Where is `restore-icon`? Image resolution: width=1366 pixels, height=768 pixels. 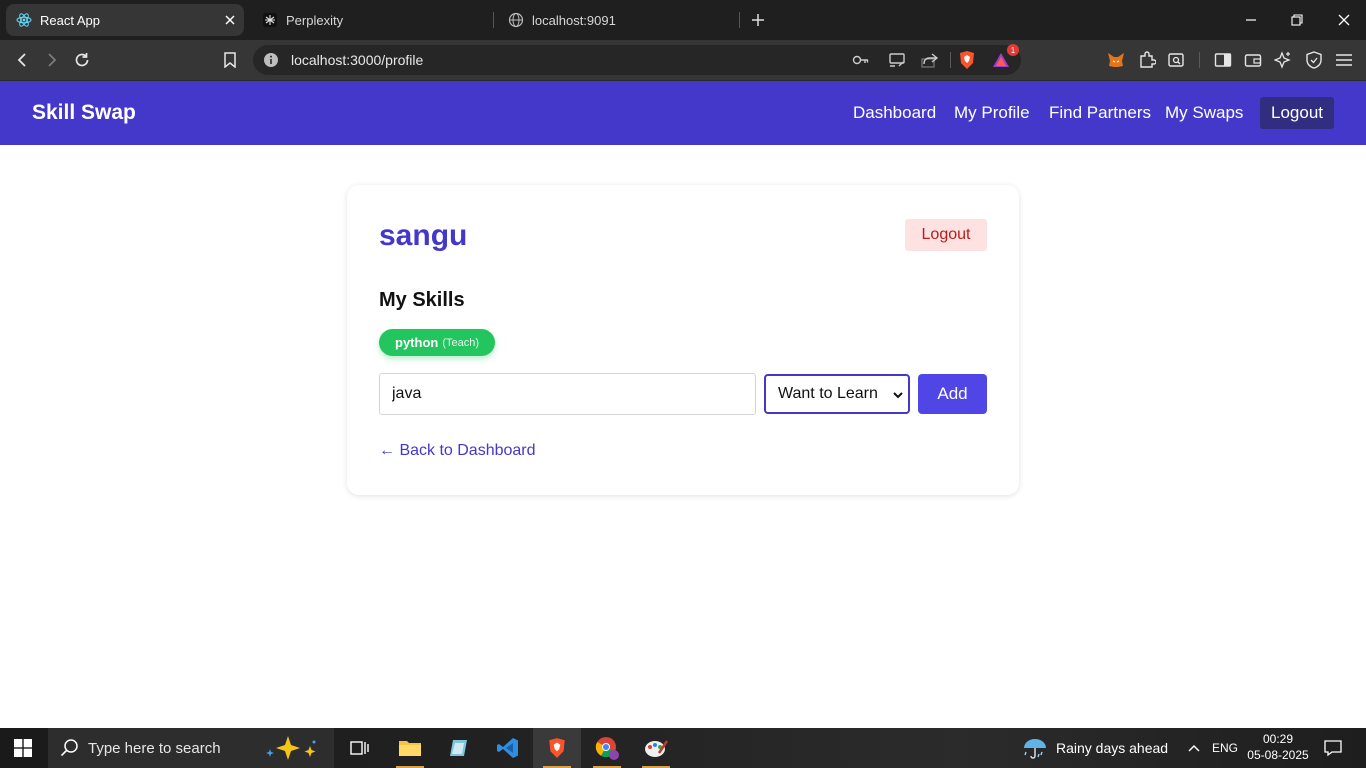 restore-icon is located at coordinates (1297, 20).